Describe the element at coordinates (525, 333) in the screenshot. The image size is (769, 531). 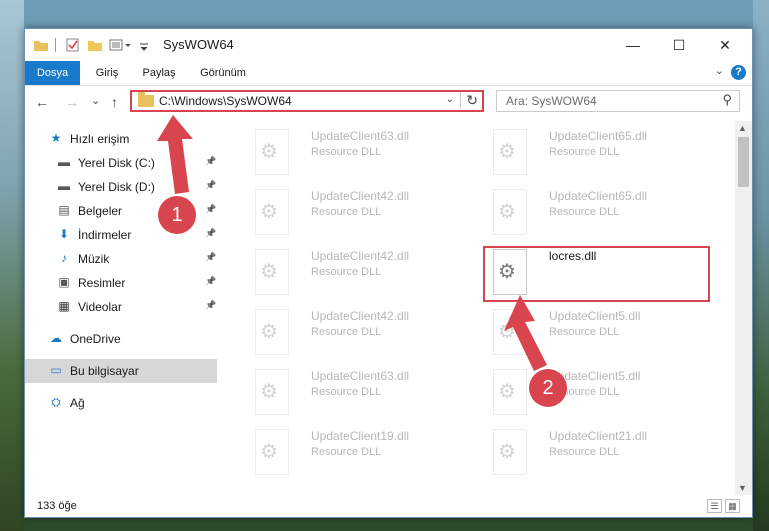
I see `arrow-2-icon` at that location.